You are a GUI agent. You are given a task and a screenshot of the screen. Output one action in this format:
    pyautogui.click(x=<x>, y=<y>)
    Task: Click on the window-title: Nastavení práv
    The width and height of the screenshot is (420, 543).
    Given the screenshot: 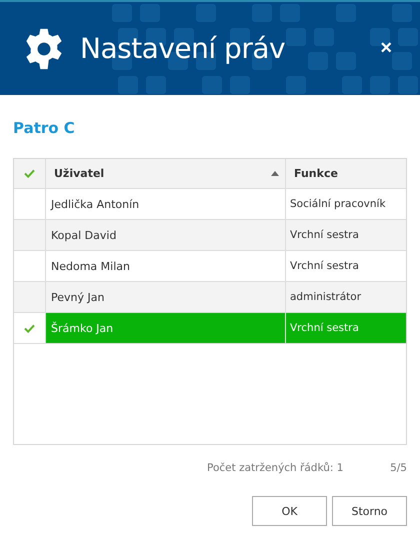 What is the action you would take?
    pyautogui.click(x=183, y=48)
    